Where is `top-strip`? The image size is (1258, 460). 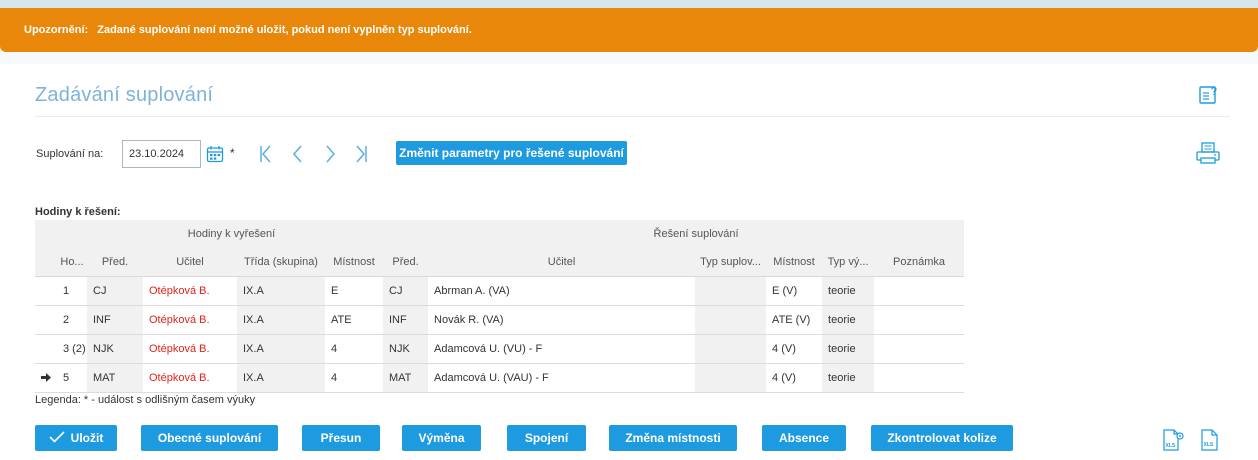
top-strip is located at coordinates (629, 4).